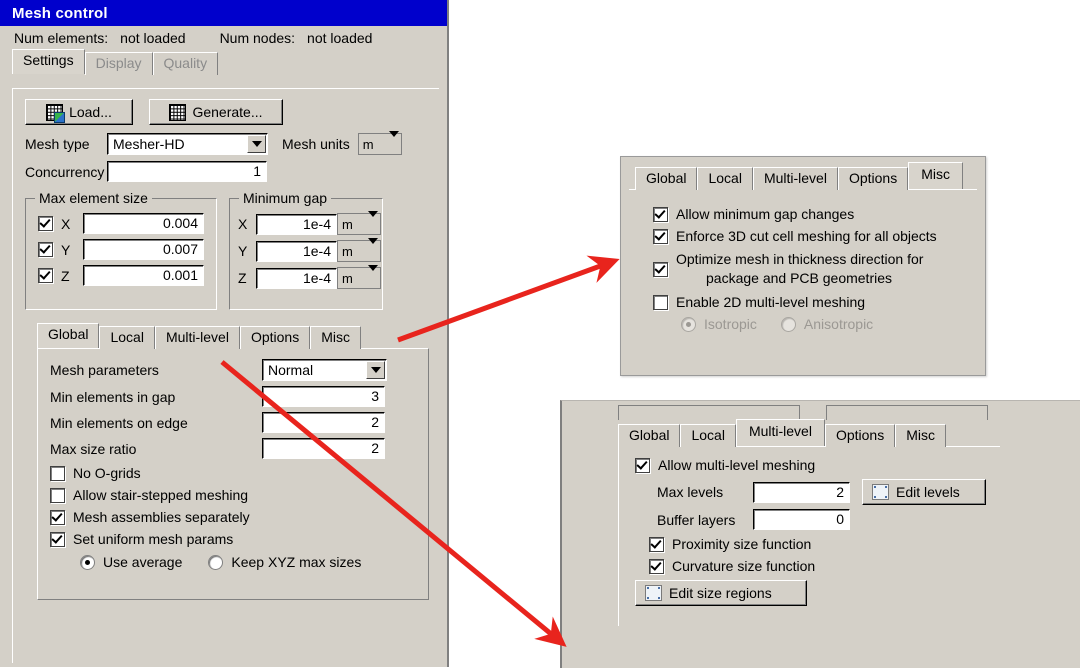 This screenshot has width=1080, height=668. What do you see at coordinates (324, 370) in the screenshot?
I see `mesh-parameters-select: Normal` at bounding box center [324, 370].